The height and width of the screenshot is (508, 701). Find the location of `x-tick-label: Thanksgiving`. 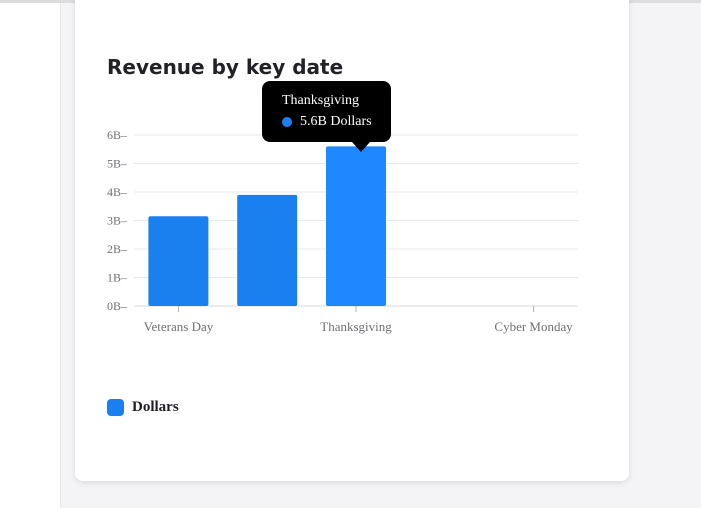

x-tick-label: Thanksgiving is located at coordinates (356, 326).